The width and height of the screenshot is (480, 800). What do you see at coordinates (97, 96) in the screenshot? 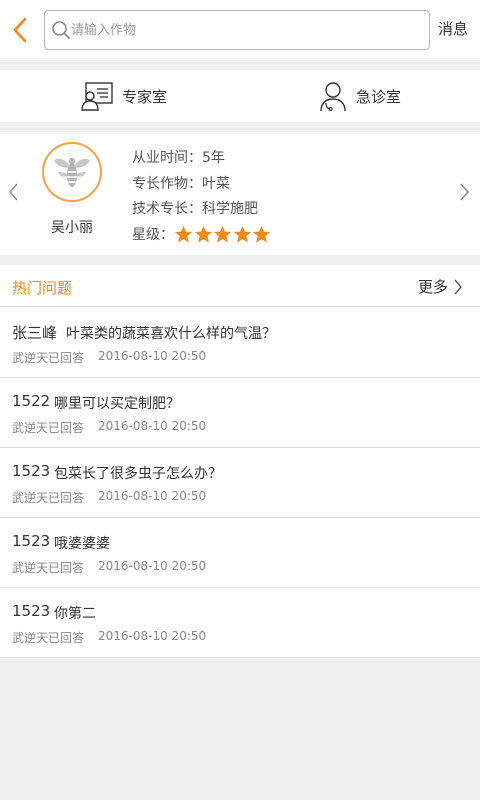
I see `expert-room-icon` at bounding box center [97, 96].